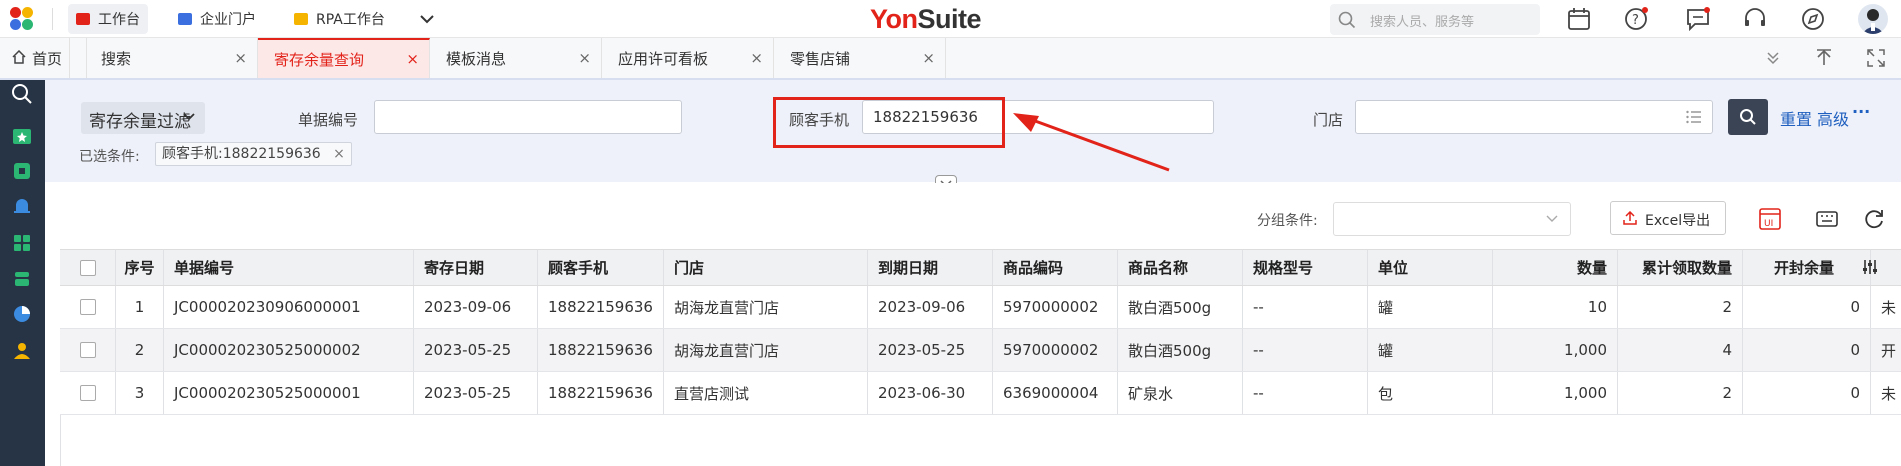 The height and width of the screenshot is (466, 1901). Describe the element at coordinates (1579, 19) in the screenshot. I see `calendar-icon` at that location.